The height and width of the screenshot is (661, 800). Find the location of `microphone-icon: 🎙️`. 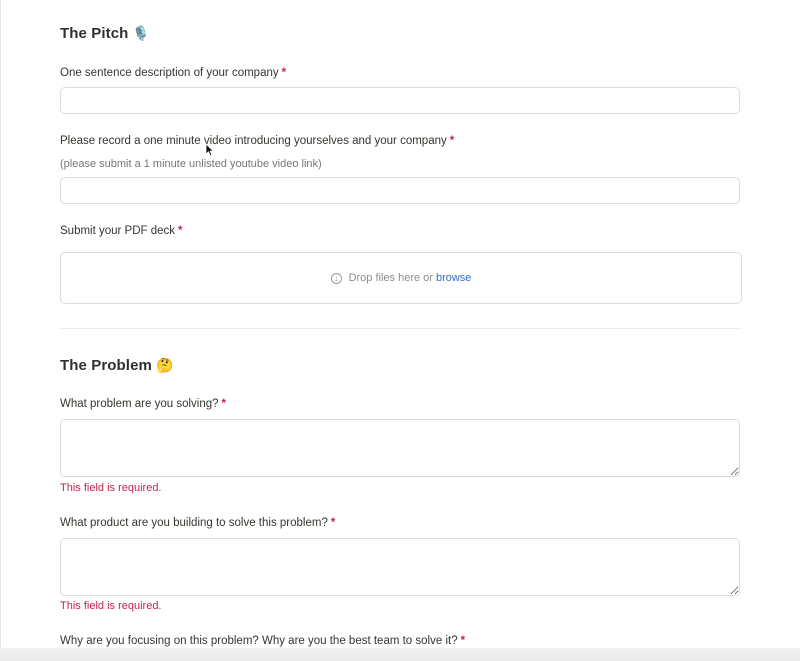

microphone-icon: 🎙️ is located at coordinates (141, 33).